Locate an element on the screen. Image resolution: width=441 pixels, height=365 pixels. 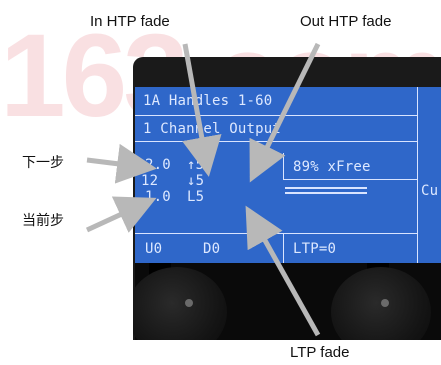
arrow-ltp-fade is located at coordinates (283, 271).